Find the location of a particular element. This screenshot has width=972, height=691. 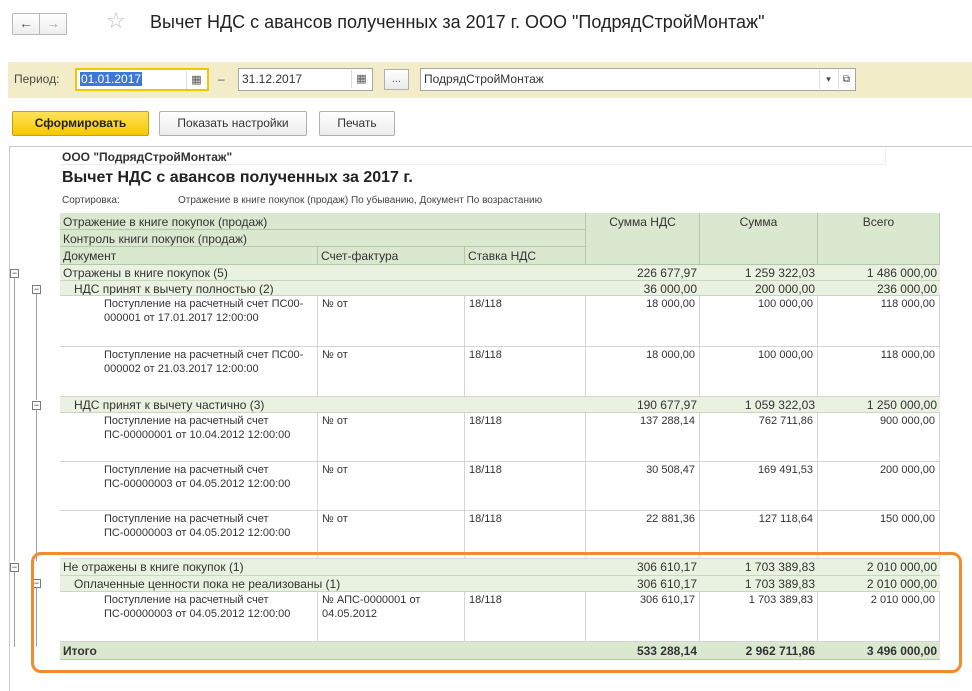

period-start-value: 01.01.2017 is located at coordinates (111, 79).